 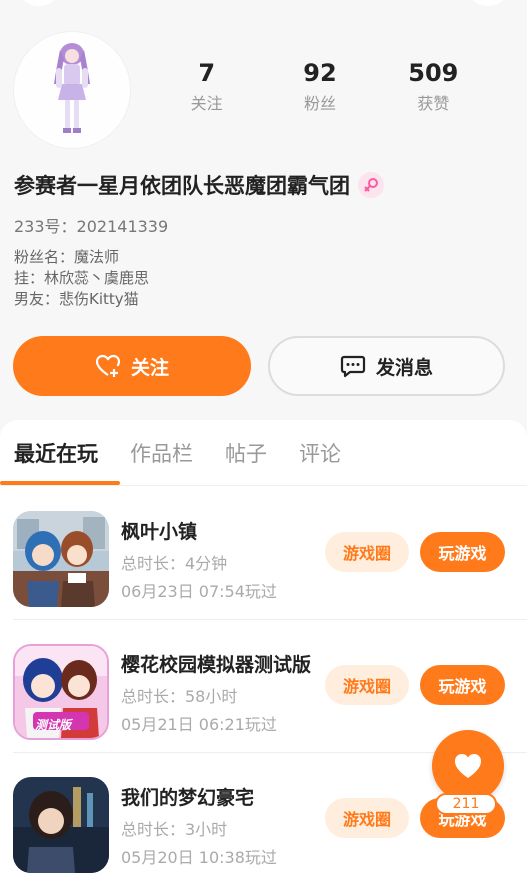 What do you see at coordinates (91, 226) in the screenshot?
I see `user-id: 233号：202141339` at bounding box center [91, 226].